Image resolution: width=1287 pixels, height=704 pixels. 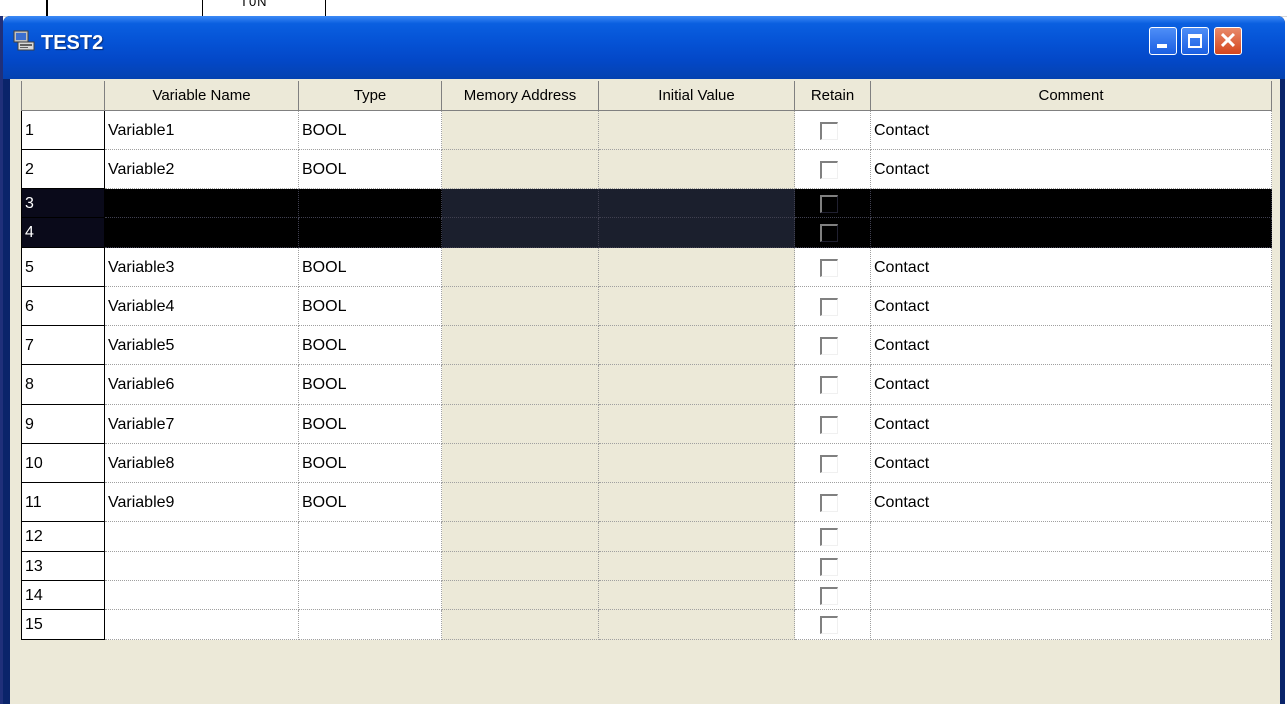 What do you see at coordinates (646, 203) in the screenshot?
I see `table-row: 3` at bounding box center [646, 203].